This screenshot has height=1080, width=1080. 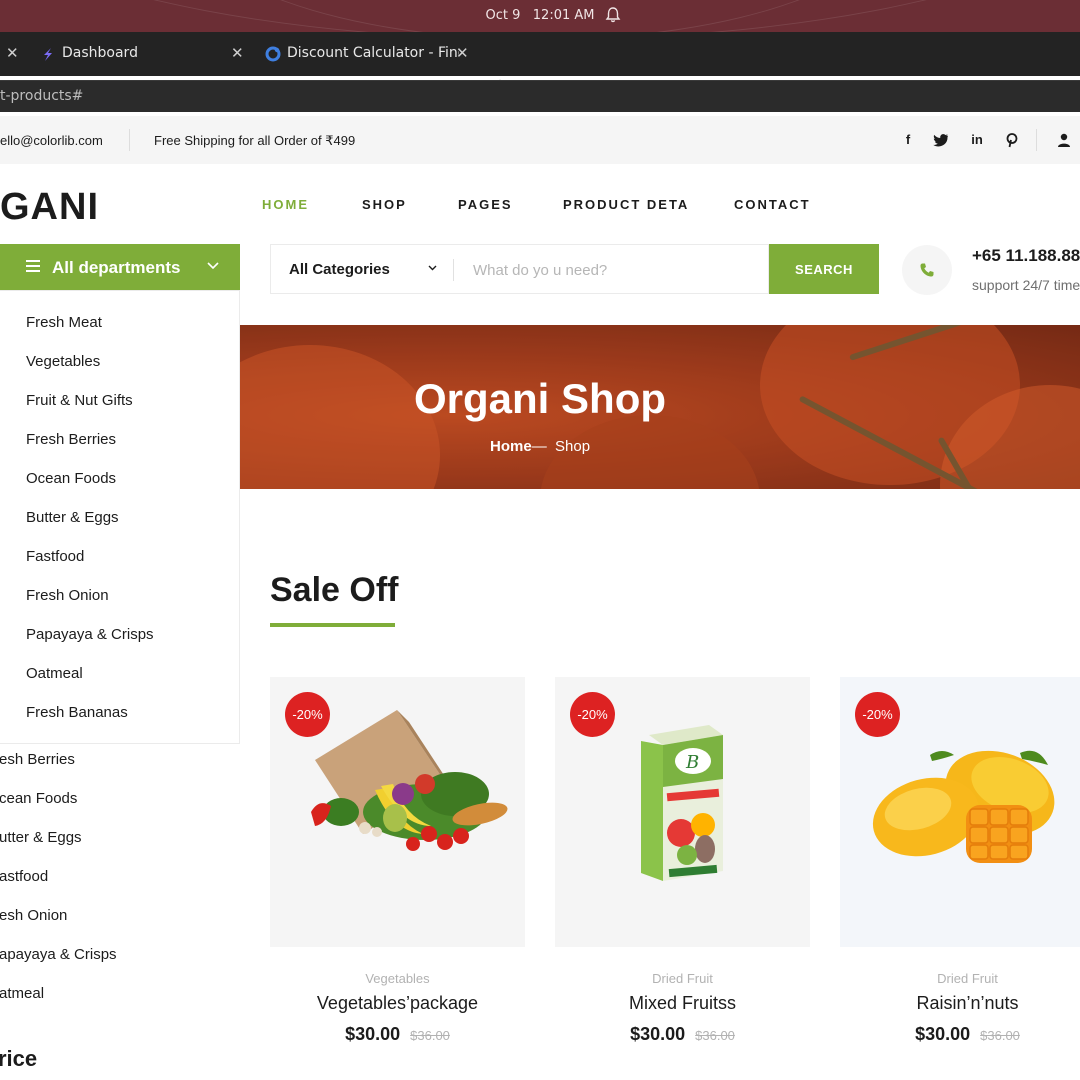 I want to click on department-item: Fresh Meat, so click(x=64, y=322).